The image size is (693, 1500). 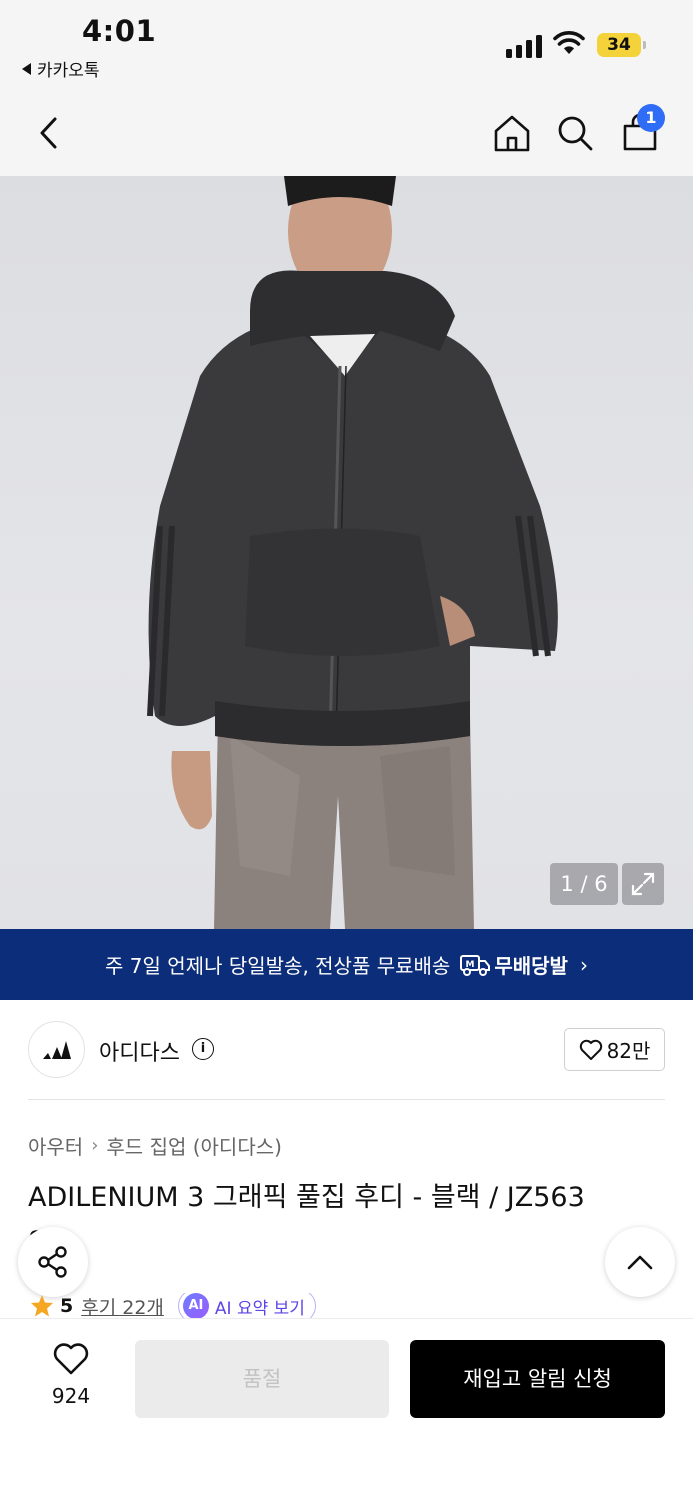 I want to click on cart-count-badge: 1, so click(x=651, y=118).